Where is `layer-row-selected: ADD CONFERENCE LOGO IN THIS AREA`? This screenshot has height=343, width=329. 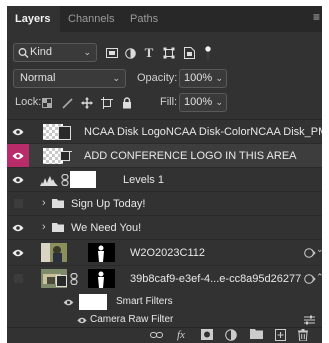 layer-row-selected: ADD CONFERENCE LOGO IN THIS AREA is located at coordinates (164, 156).